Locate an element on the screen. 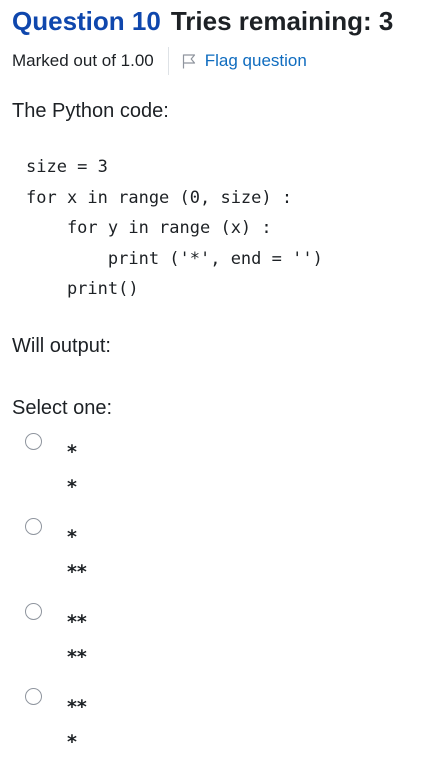 The width and height of the screenshot is (446, 768). answer-option-d: ** * is located at coordinates (185, 728).